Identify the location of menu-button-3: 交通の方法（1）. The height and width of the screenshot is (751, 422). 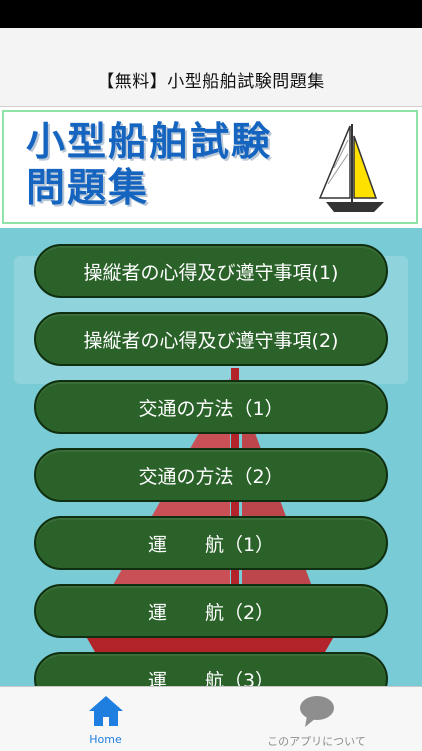
(211, 407).